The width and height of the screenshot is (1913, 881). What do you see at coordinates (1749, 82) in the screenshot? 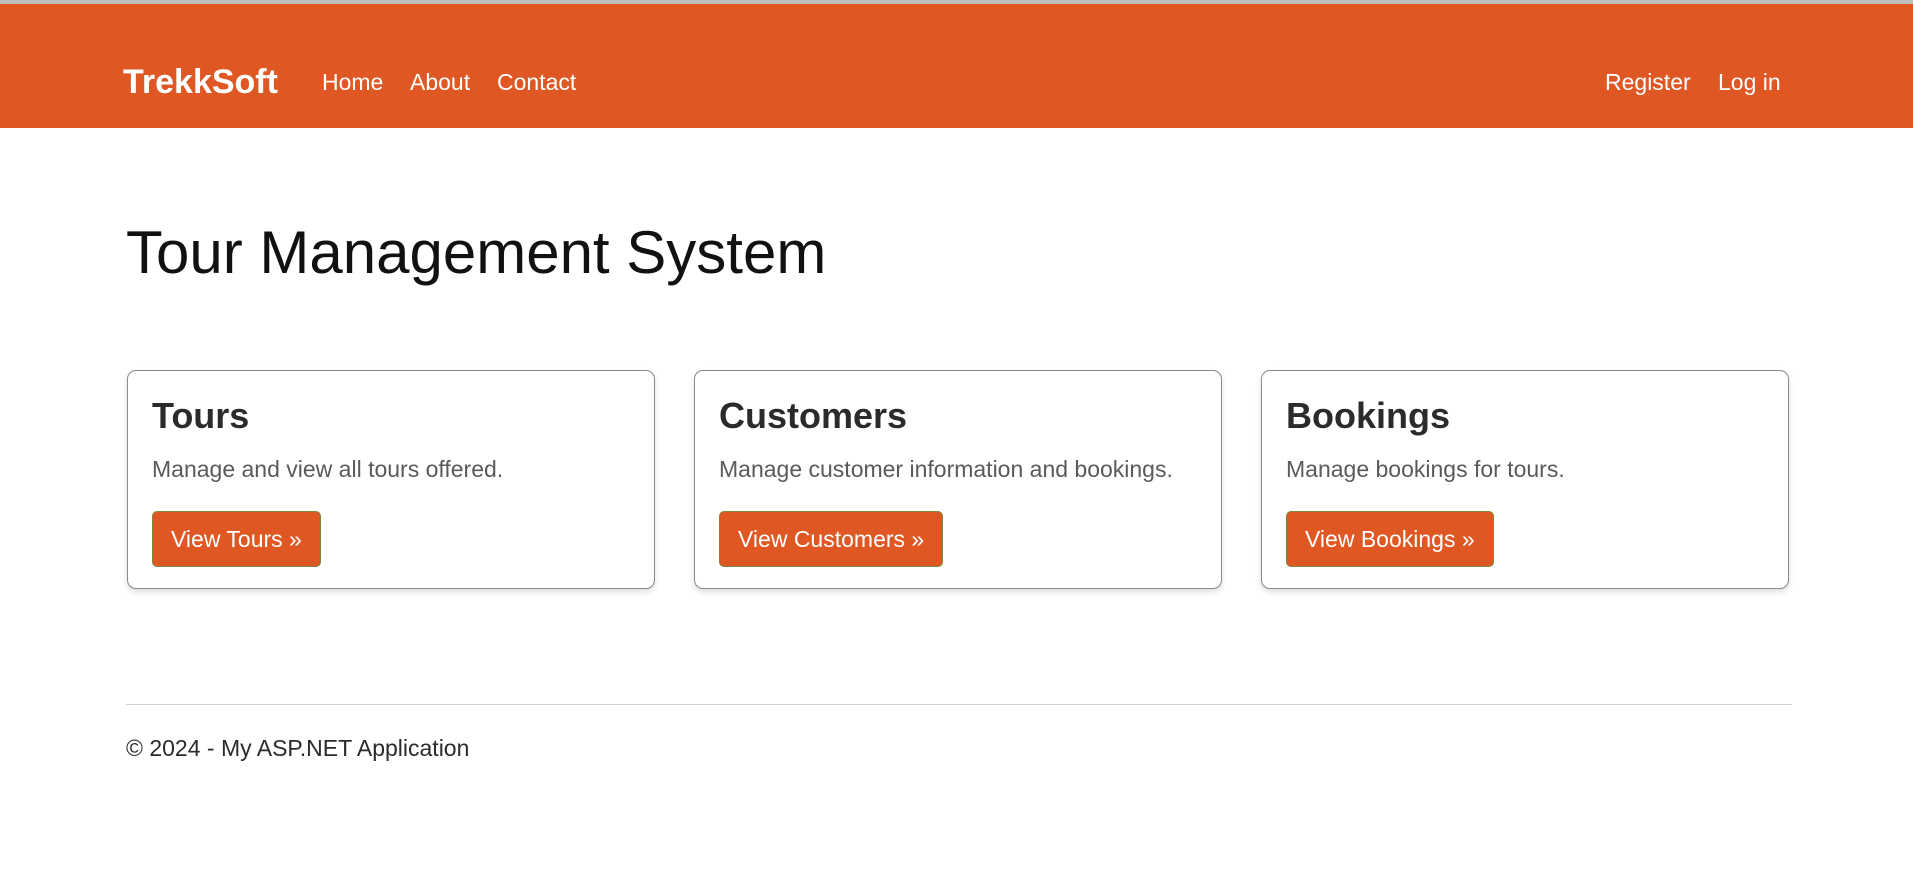
I see `login-link: Log in` at bounding box center [1749, 82].